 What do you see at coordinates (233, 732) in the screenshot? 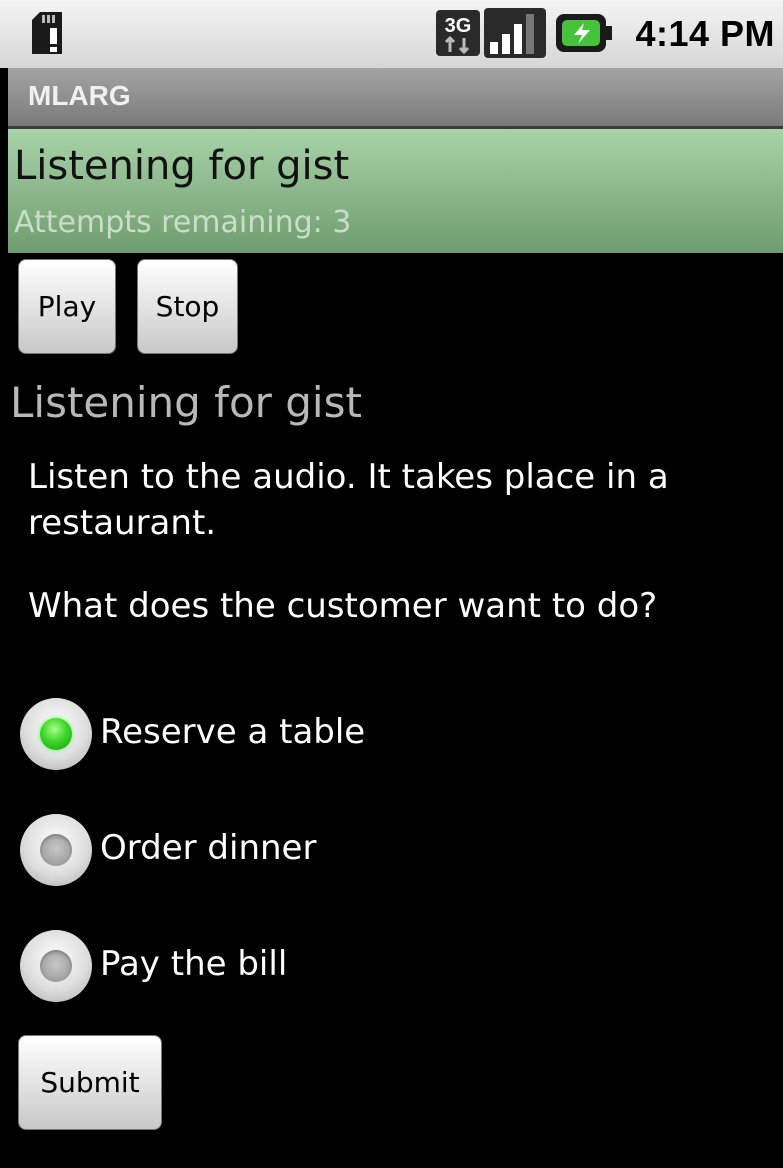
I see `radio-label: Reserve a table` at bounding box center [233, 732].